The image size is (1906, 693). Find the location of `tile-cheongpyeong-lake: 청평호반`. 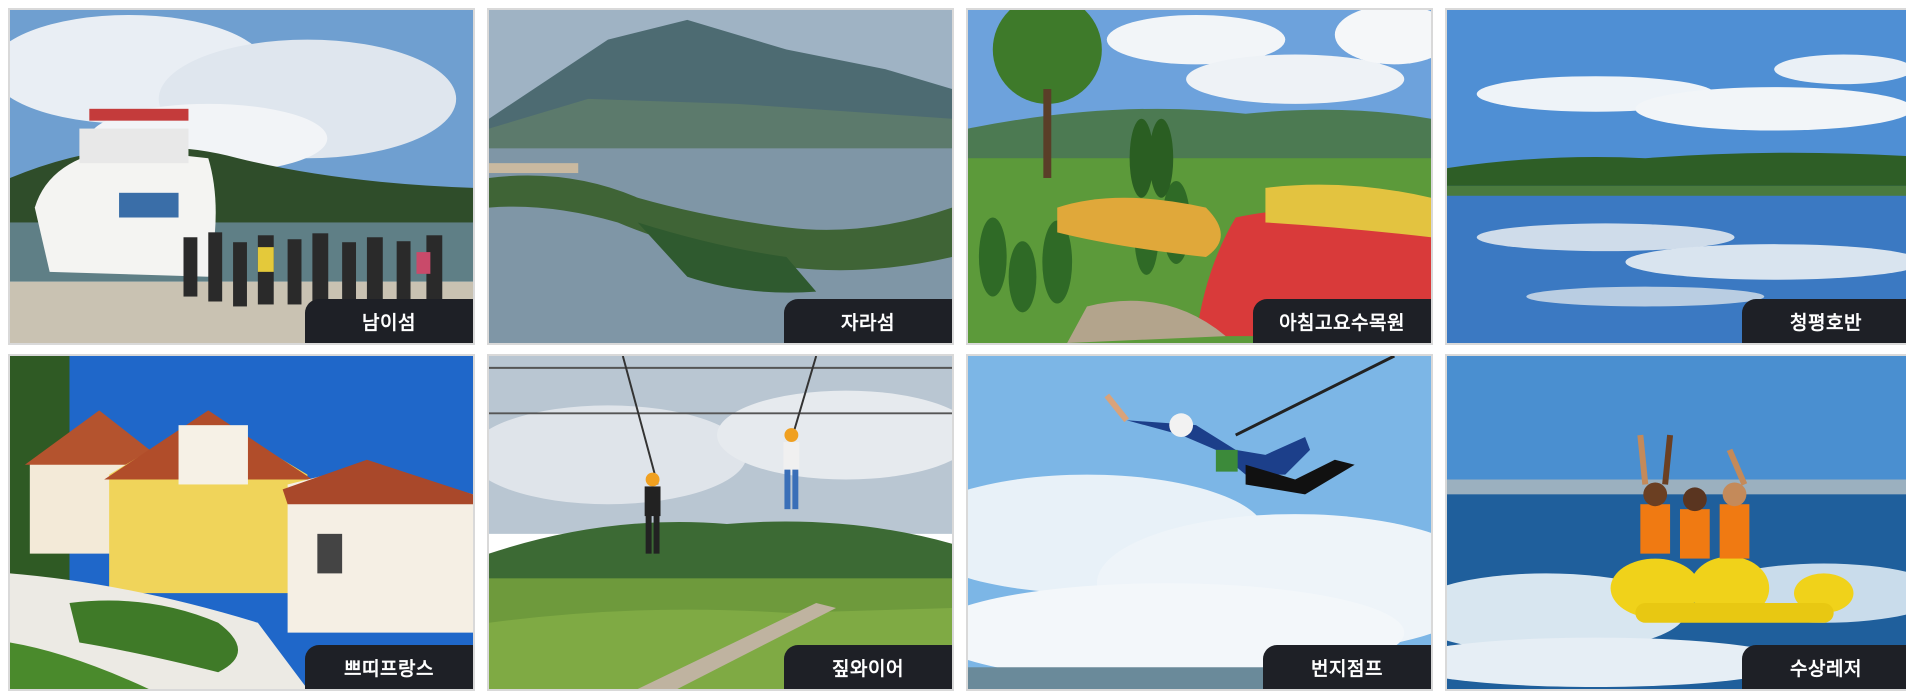

tile-cheongpyeong-lake: 청평호반 is located at coordinates (1675, 176).